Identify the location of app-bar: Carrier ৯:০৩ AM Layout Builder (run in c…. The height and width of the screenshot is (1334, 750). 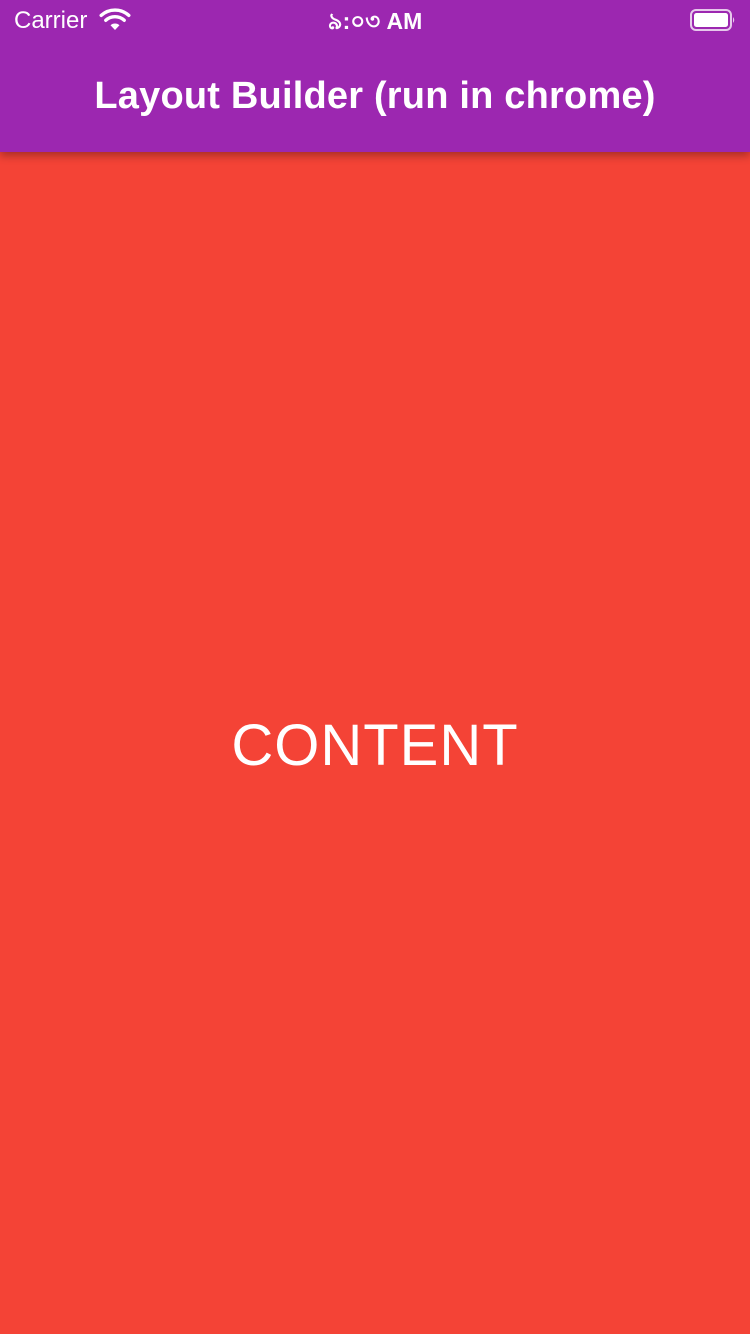
(375, 76).